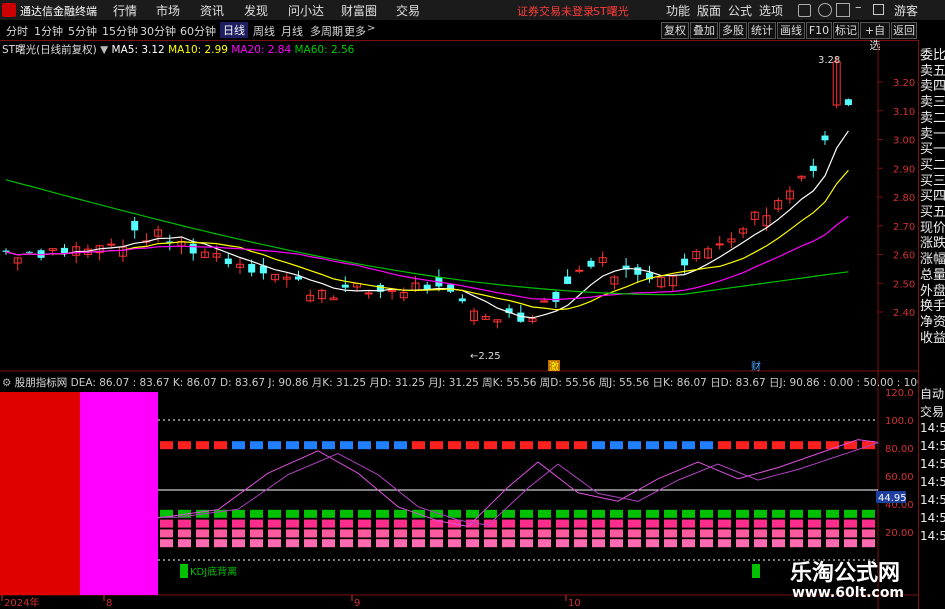 The width and height of the screenshot is (945, 609). What do you see at coordinates (17, 31) in the screenshot?
I see `tab-intraday: 分时` at bounding box center [17, 31].